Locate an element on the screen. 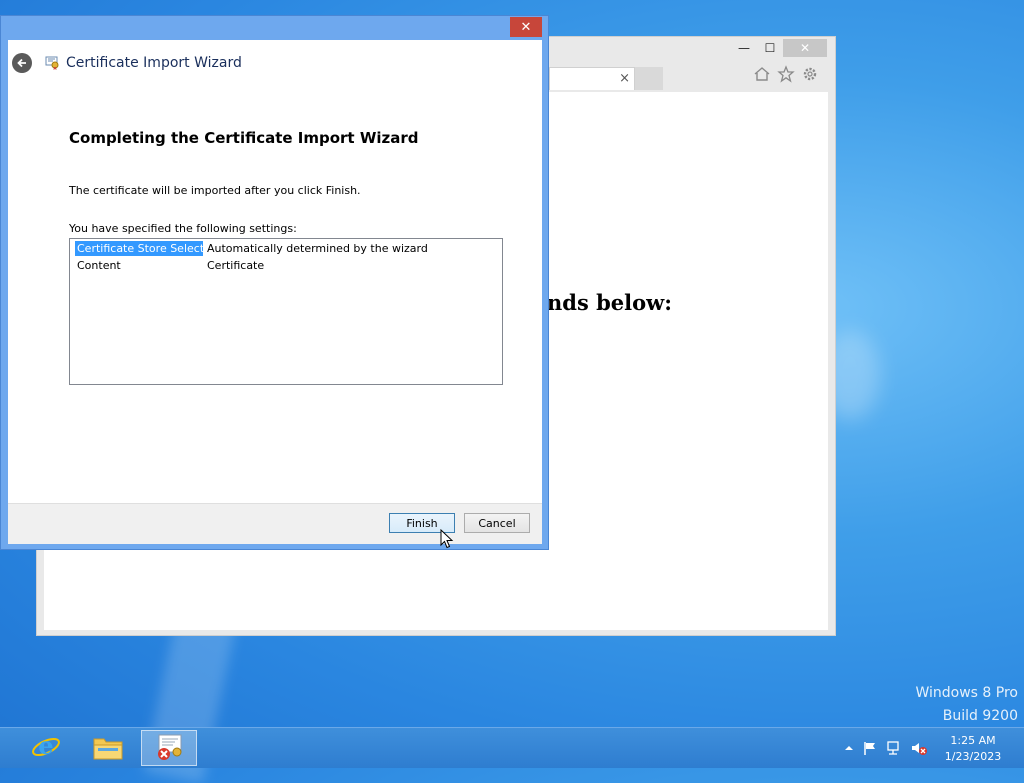  ie-maximize-button: ☐ is located at coordinates (770, 48).